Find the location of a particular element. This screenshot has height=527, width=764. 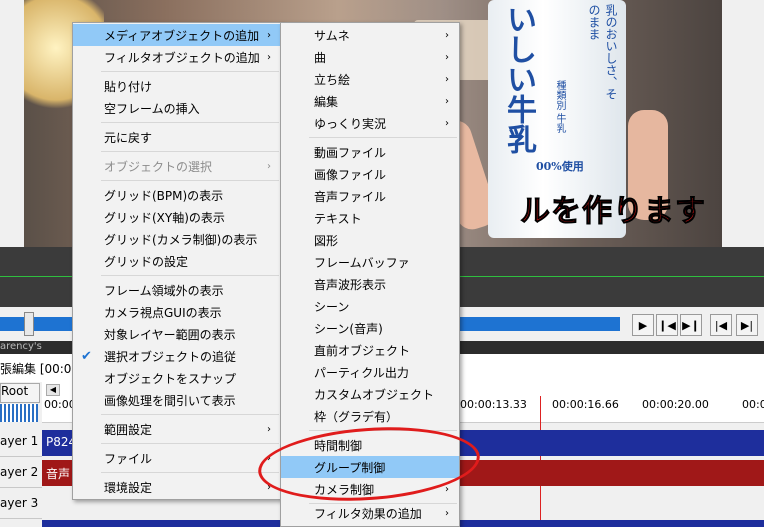

submenu-item-song: 曲 › is located at coordinates (370, 57).